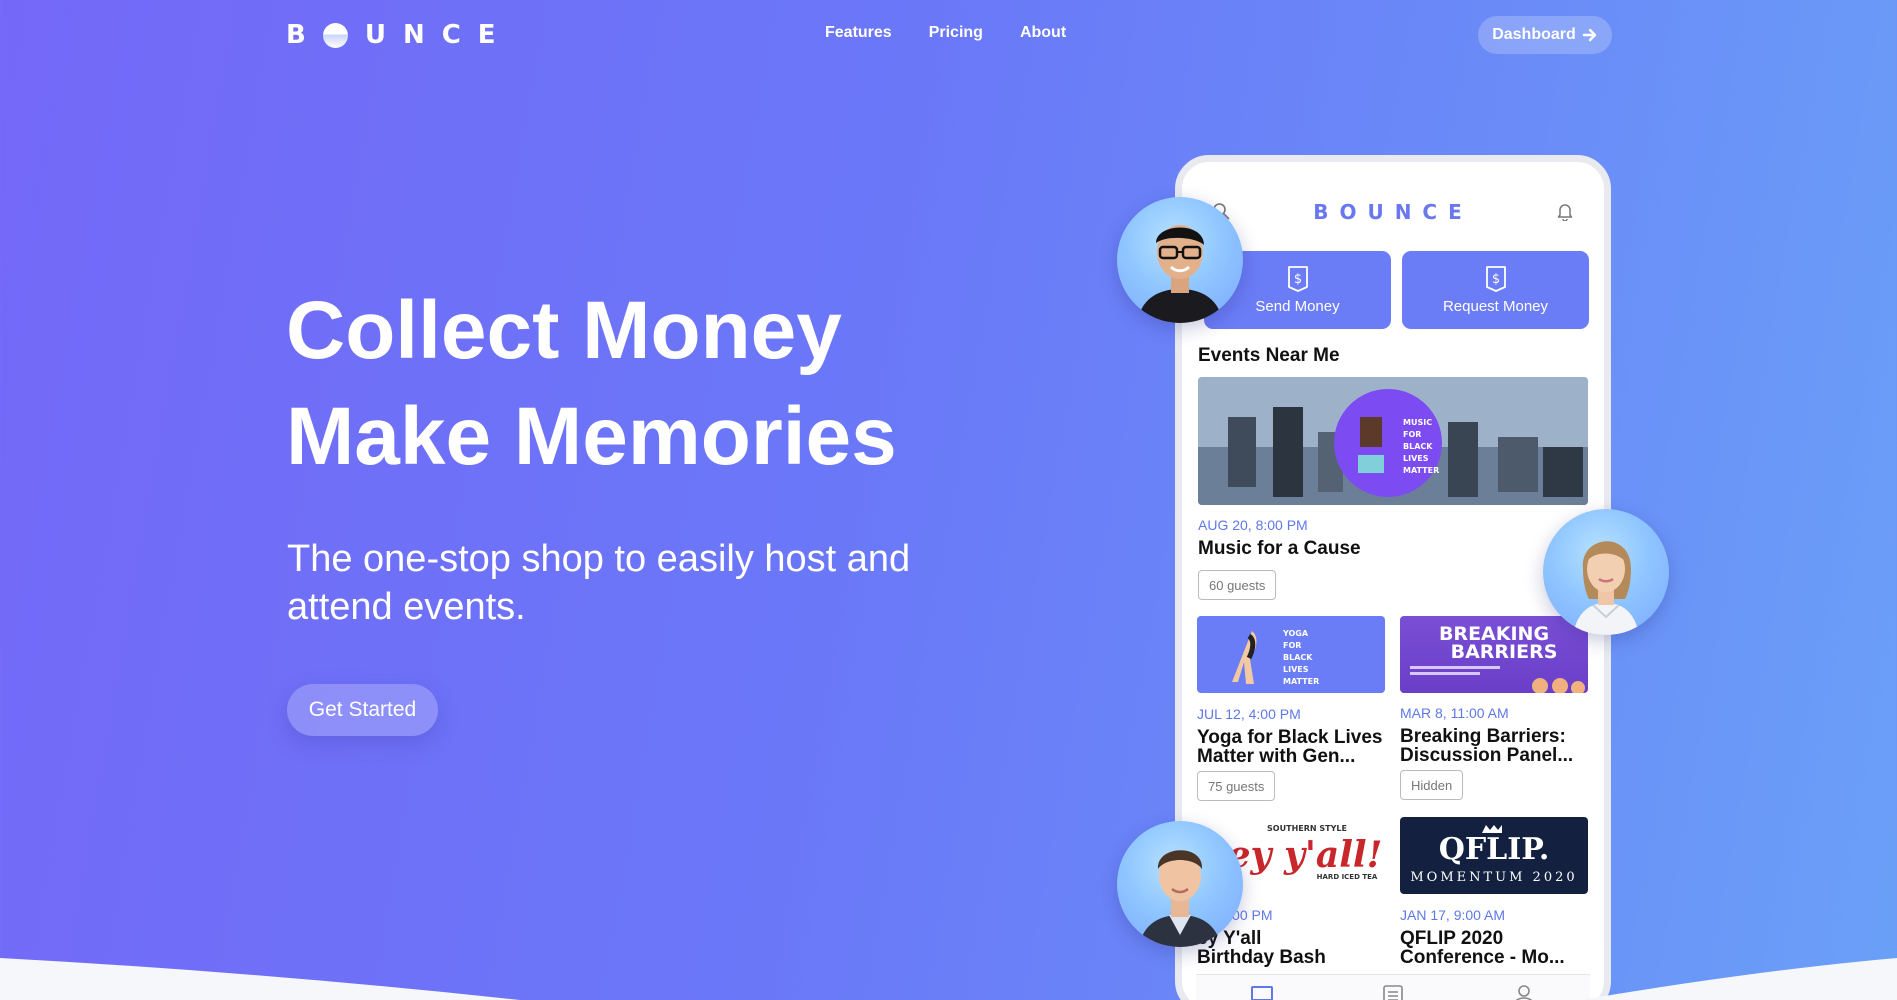 This screenshot has height=1000, width=1897. I want to click on get-started-button: Get Started, so click(362, 710).